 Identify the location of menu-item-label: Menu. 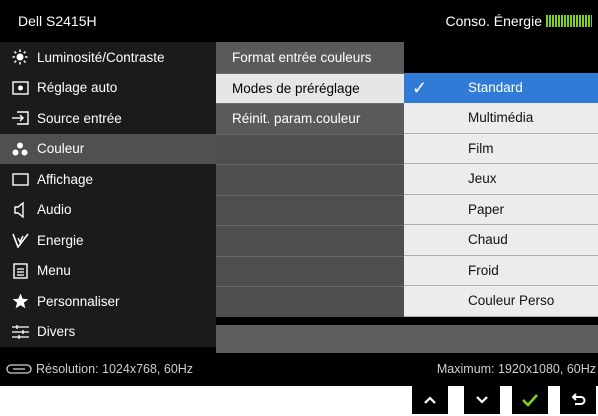
(54, 271).